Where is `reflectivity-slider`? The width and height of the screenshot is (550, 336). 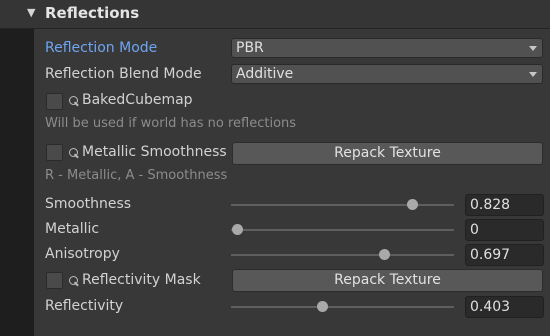
reflectivity-slider is located at coordinates (342, 306).